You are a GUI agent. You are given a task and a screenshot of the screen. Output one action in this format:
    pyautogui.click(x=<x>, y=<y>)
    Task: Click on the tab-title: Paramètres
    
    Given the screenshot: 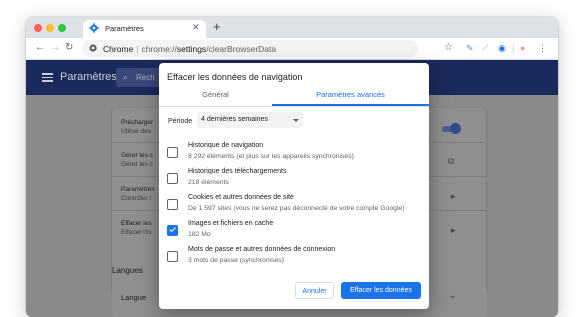 What is the action you would take?
    pyautogui.click(x=124, y=28)
    